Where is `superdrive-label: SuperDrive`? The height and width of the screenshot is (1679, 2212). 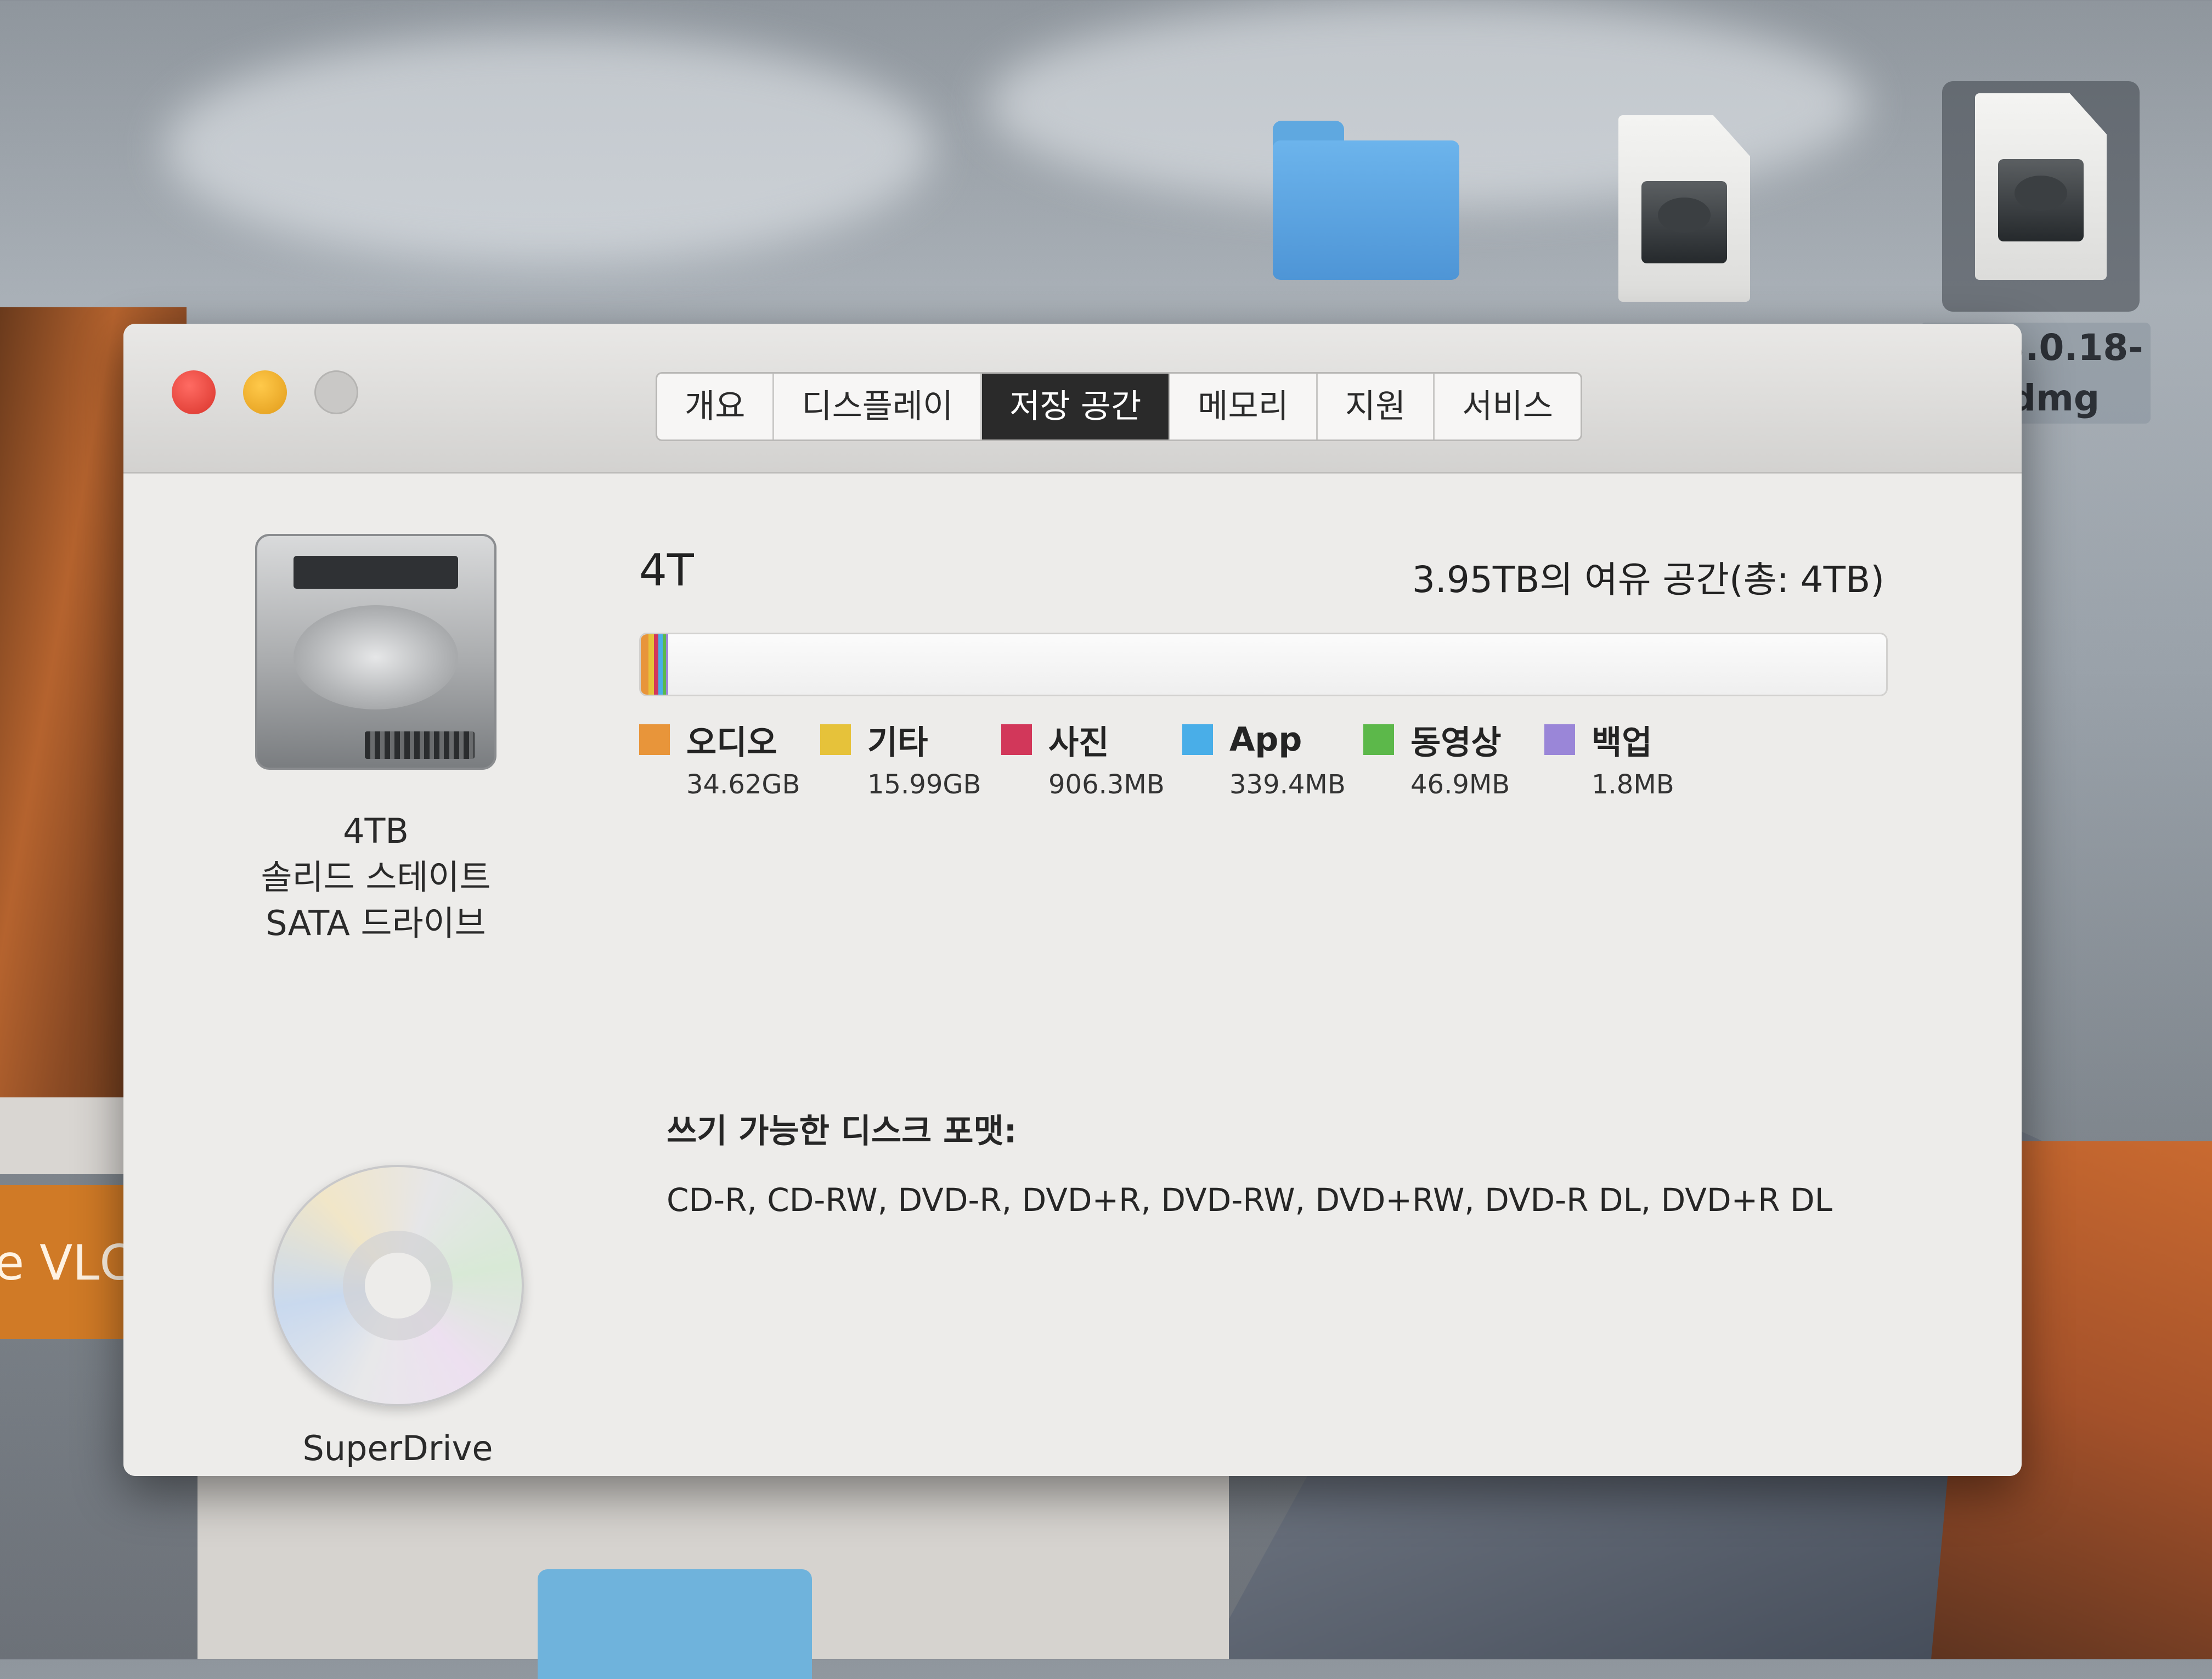 superdrive-label: SuperDrive is located at coordinates (398, 1448).